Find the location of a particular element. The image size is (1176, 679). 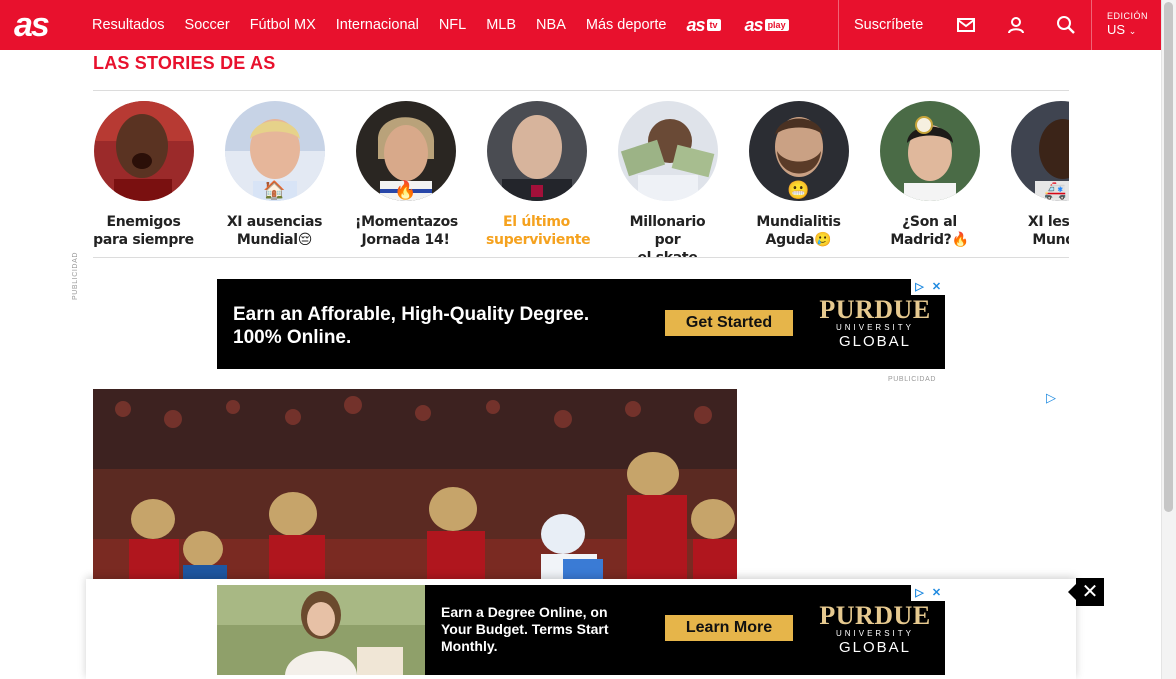

nav-futbol-mx: Fútbol MX is located at coordinates (283, 25).